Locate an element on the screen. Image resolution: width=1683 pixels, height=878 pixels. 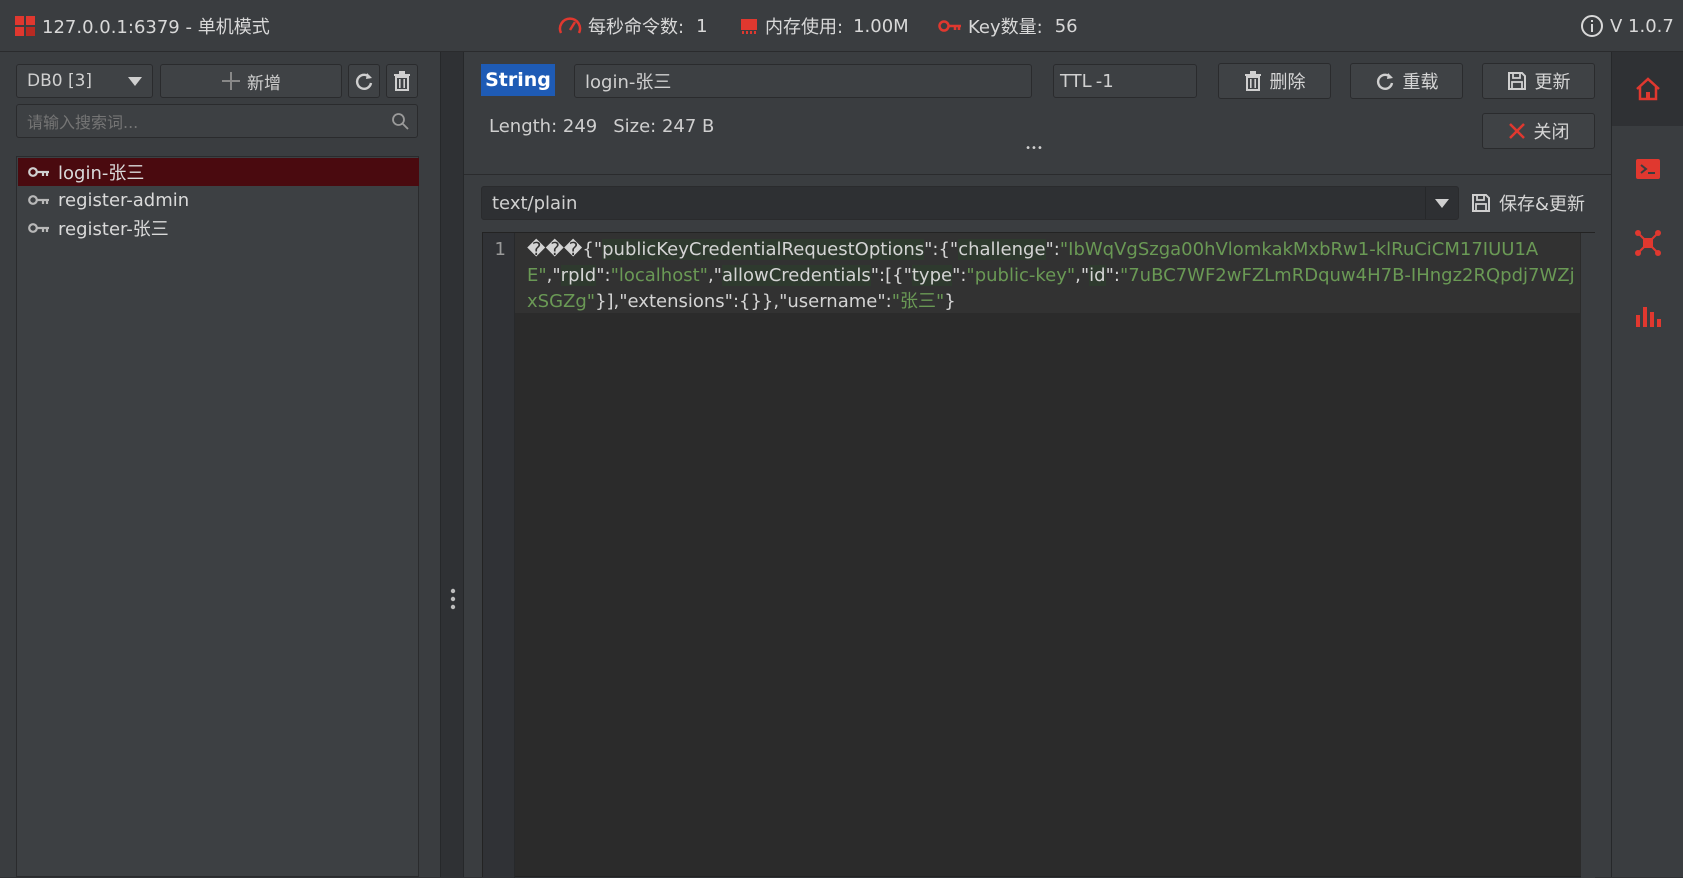
db-select: DB0 [3] is located at coordinates (84, 81).